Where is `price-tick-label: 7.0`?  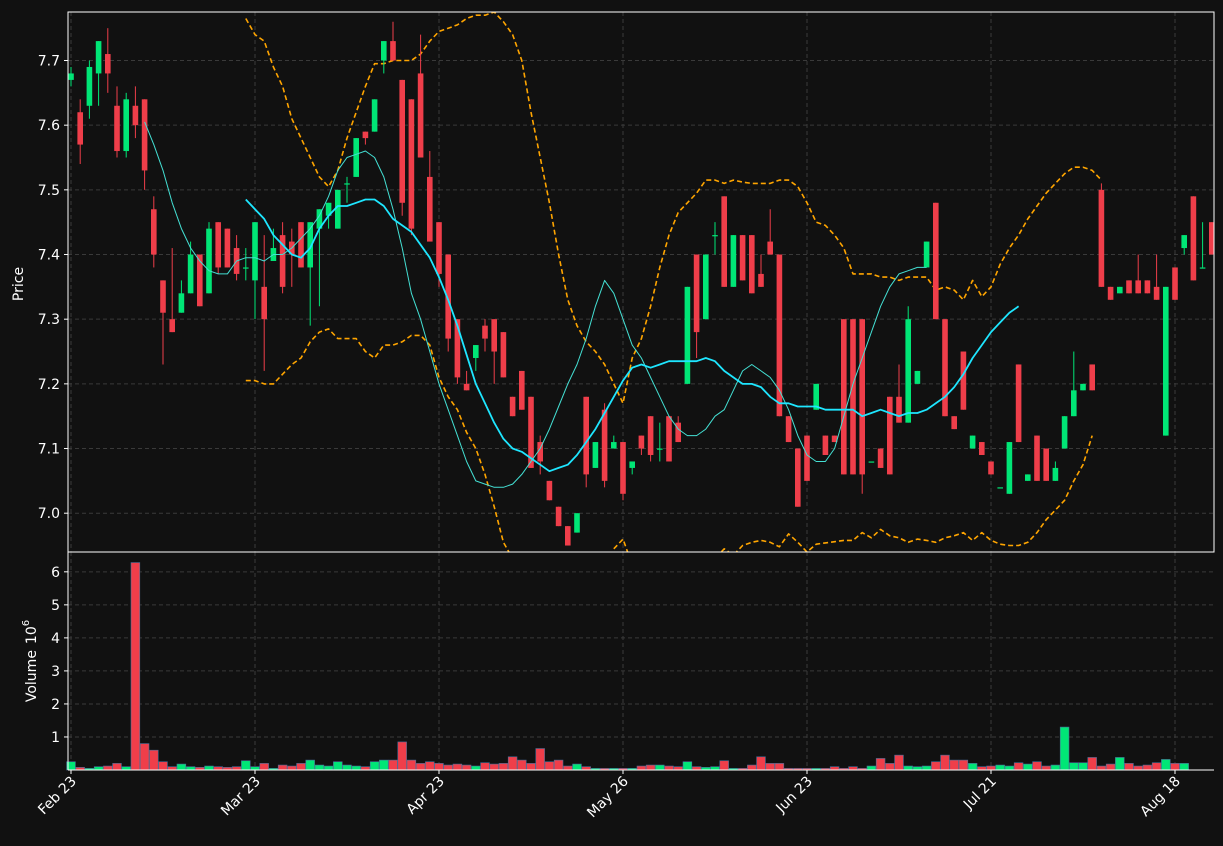 price-tick-label: 7.0 is located at coordinates (49, 514).